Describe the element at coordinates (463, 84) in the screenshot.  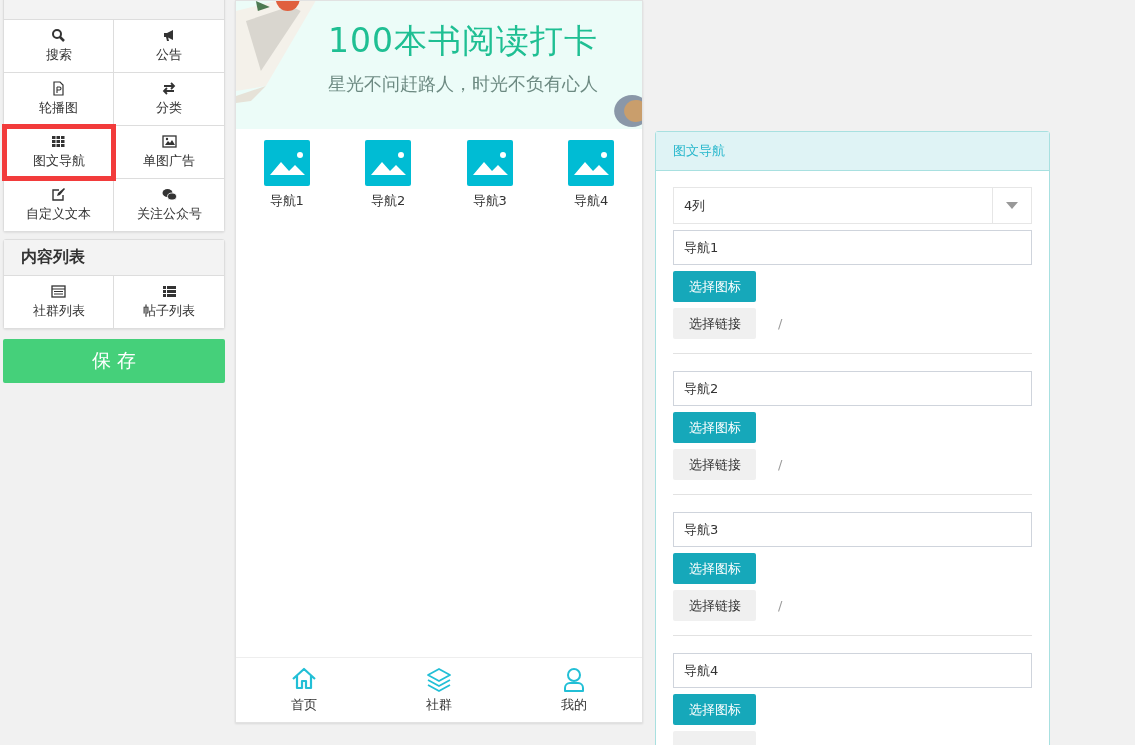
I see `banner-subtitle: 星光不问赶路人，时光不负有心人` at that location.